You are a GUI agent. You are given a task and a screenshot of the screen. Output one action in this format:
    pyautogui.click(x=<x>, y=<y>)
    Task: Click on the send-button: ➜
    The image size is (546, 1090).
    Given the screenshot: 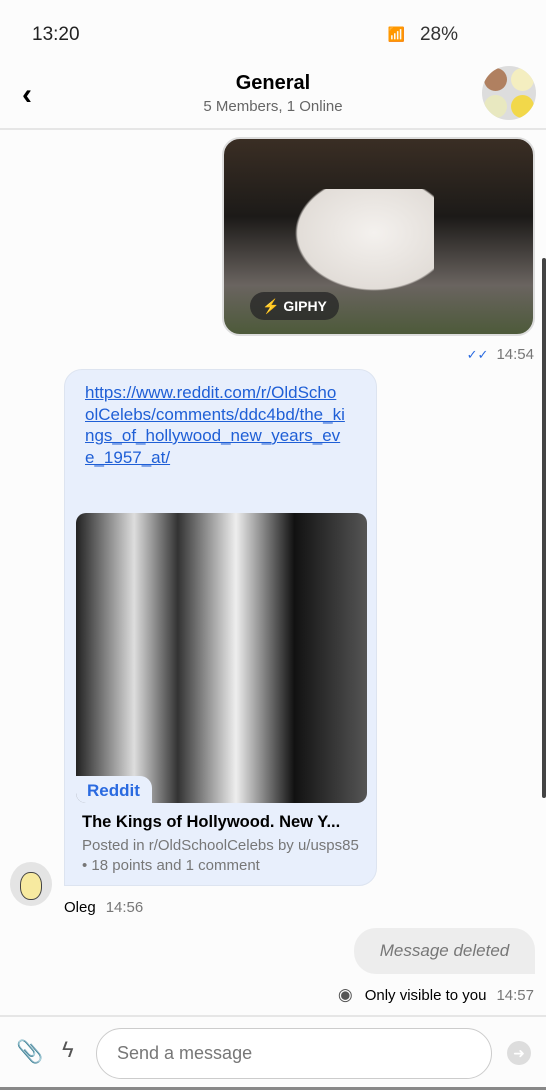 What is the action you would take?
    pyautogui.click(x=519, y=1053)
    